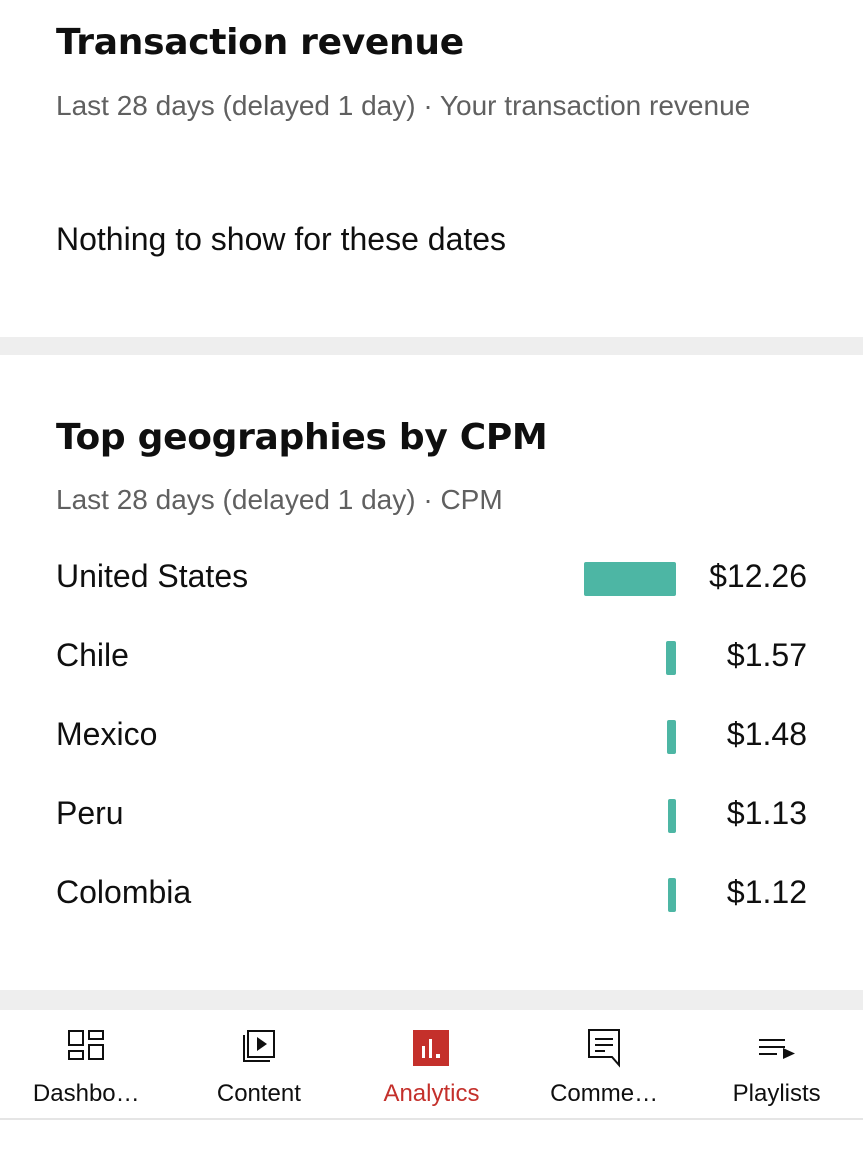 Image resolution: width=863 pixels, height=1152 pixels. I want to click on geography-row: Mexico $1.48, so click(431, 735).